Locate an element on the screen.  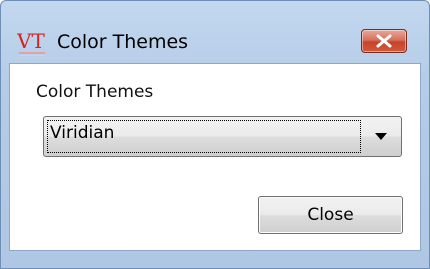
window-title: Color Themes is located at coordinates (123, 42).